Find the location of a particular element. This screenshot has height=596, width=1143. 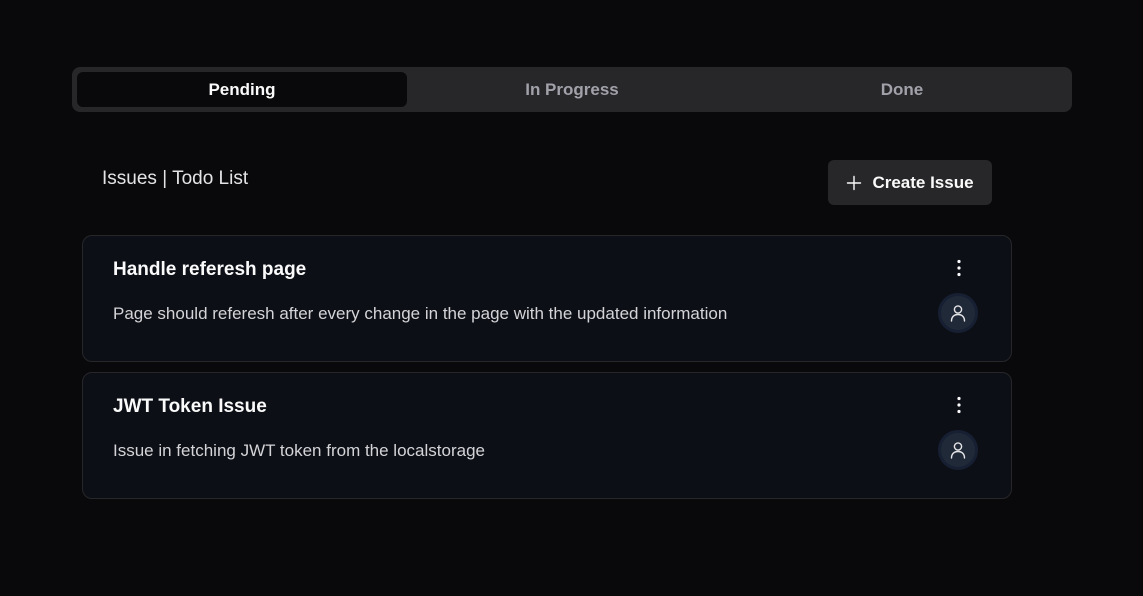

issue-title: Handle referesh page is located at coordinates (210, 269).